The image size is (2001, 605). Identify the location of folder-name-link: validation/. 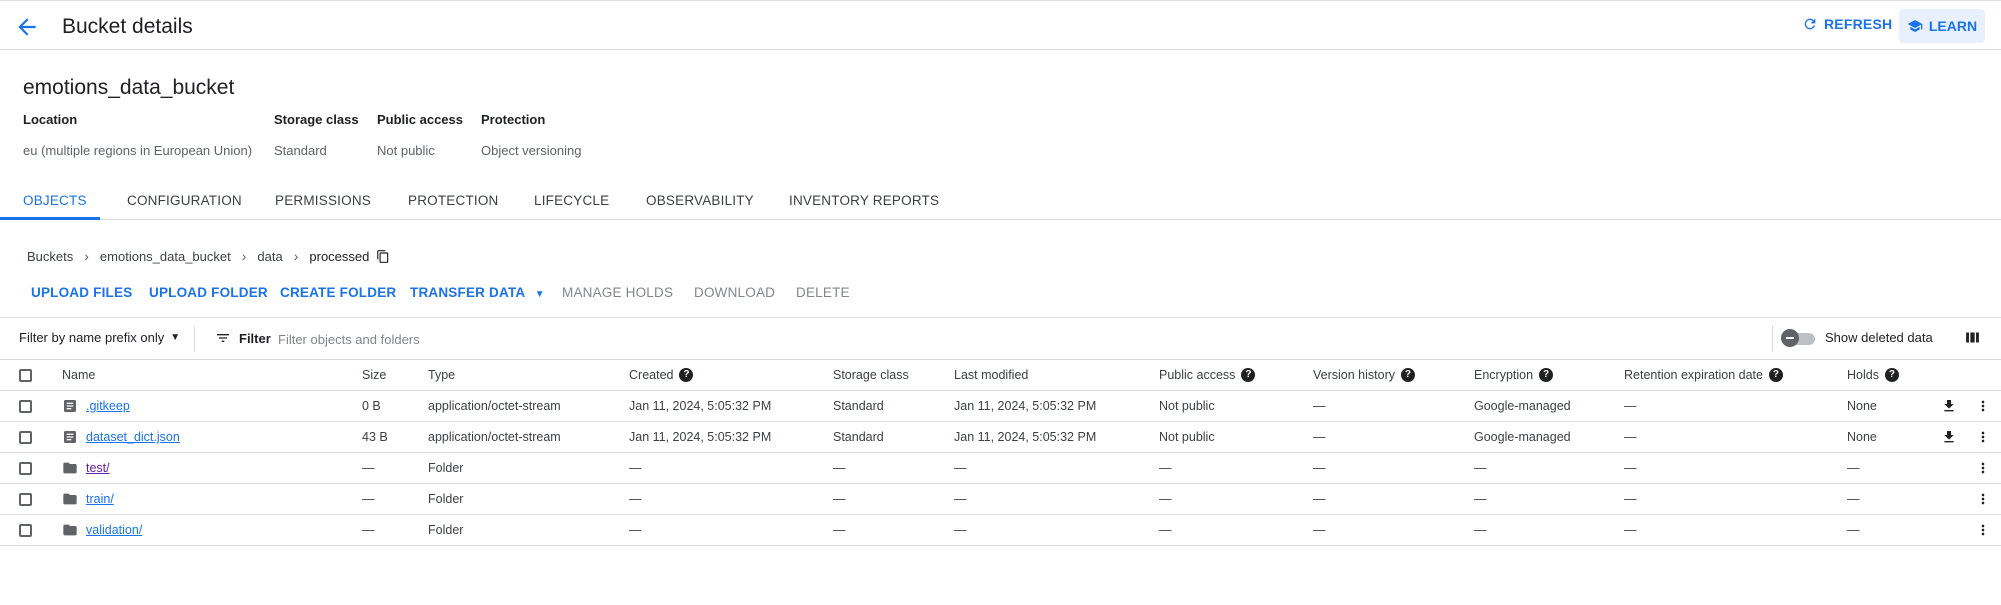
(114, 530).